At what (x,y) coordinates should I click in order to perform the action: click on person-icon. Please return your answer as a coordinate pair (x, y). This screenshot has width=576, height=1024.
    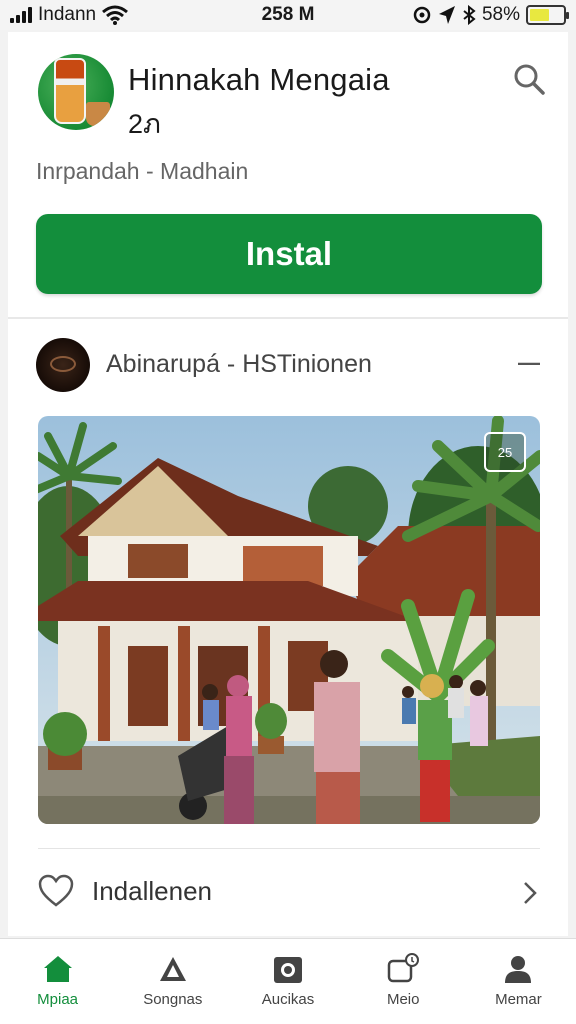
    Looking at the image, I should click on (518, 969).